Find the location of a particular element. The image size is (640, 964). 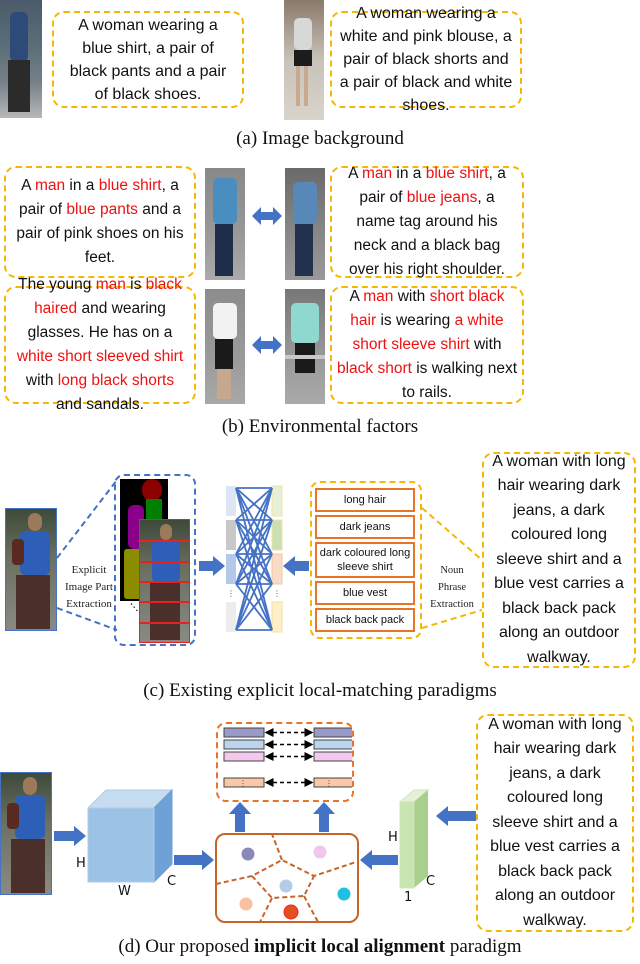

person-photo-b2-left is located at coordinates (225, 346).